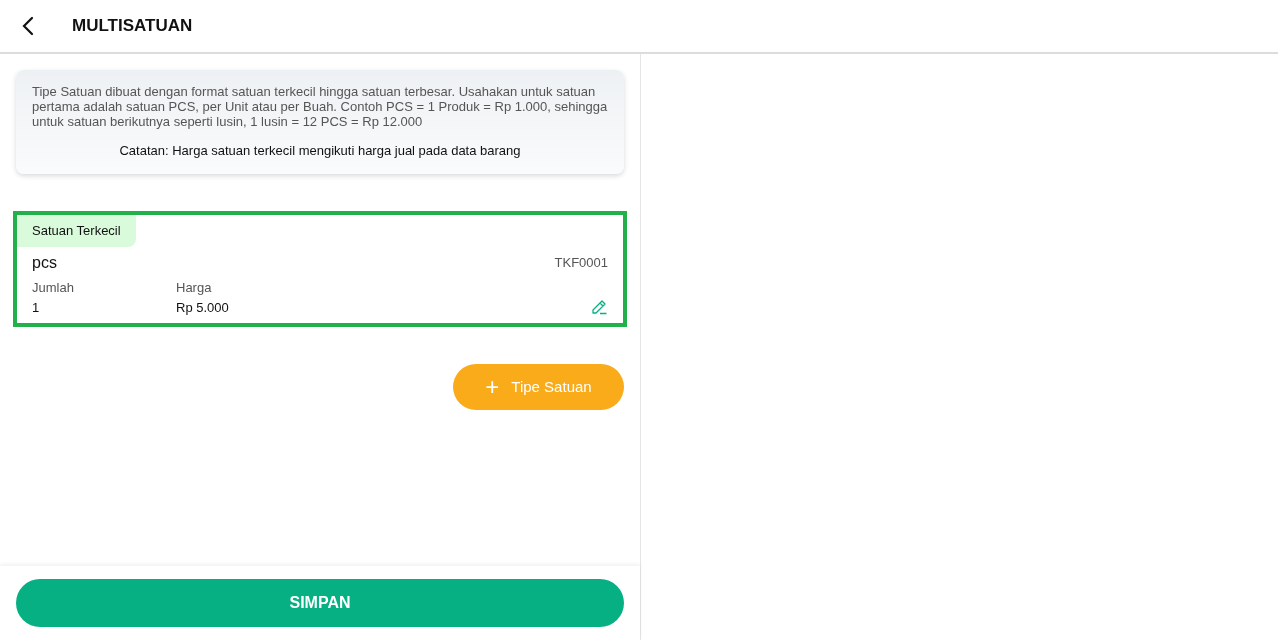  I want to click on info-text: Tipe Satuan dibuat dengan format satuan terkecil hingga satuan terbesar. Usahakan untuk satuan pertama adalah satuan PCS, per Unit atau per Buah. Contoh PCS = 1 Produk = Rp 1.000, sehingga untuk satuan berikutnya seperti lusin, 1 lusin = 12 PCS = Rp 12.000, so click(320, 106).